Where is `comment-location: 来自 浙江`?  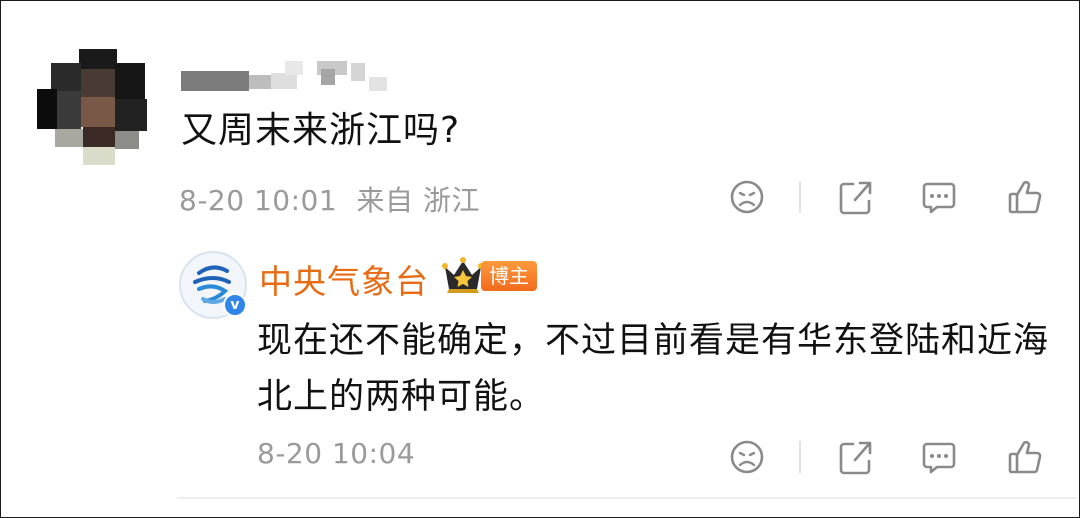
comment-location: 来自 浙江 is located at coordinates (418, 200).